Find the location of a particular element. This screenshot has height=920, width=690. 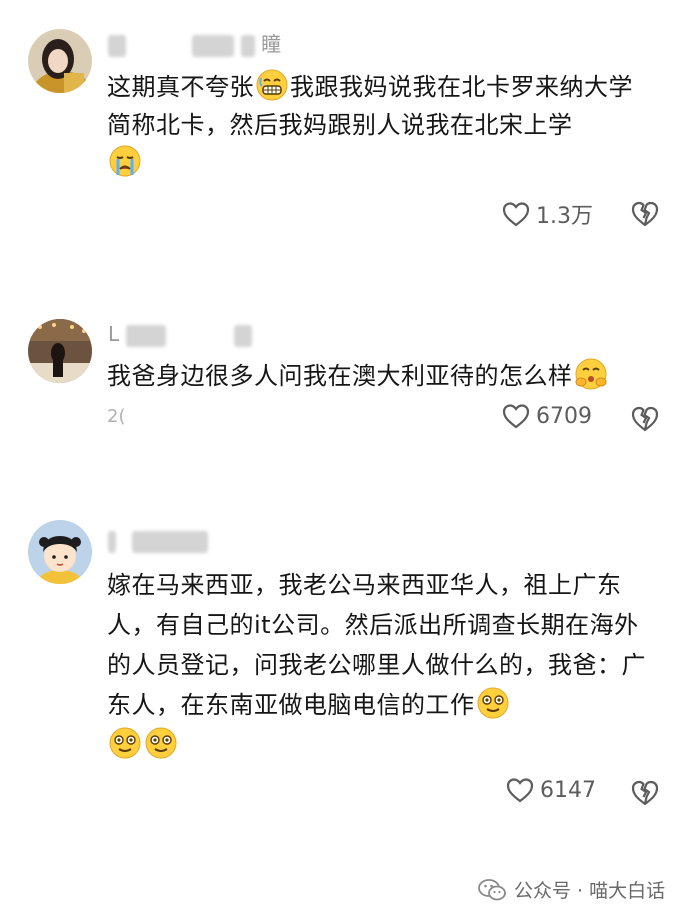

username is located at coordinates (158, 541).